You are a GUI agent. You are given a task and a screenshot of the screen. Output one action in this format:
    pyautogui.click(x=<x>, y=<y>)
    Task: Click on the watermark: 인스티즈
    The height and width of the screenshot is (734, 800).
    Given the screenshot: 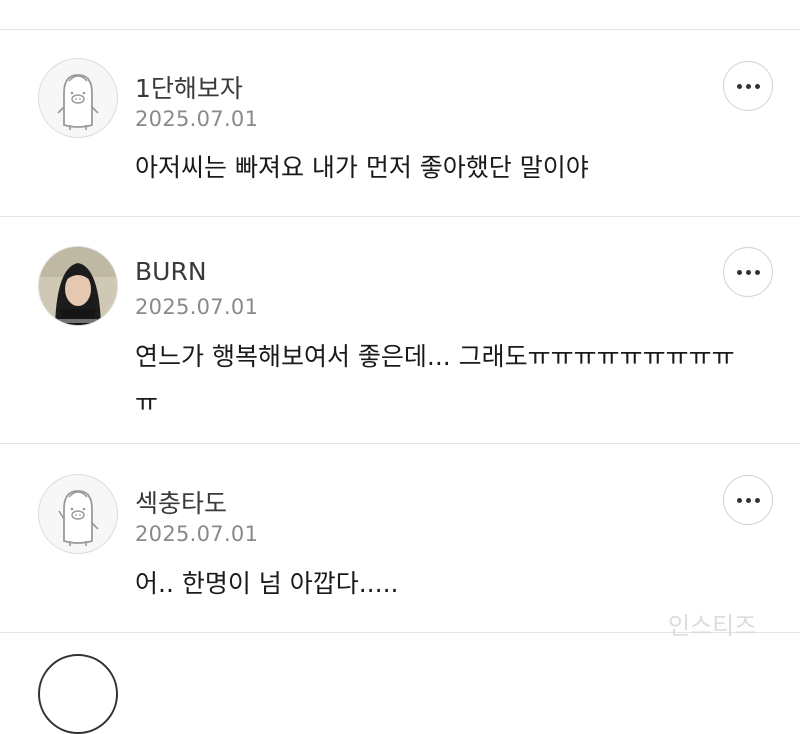 What is the action you would take?
    pyautogui.click(x=712, y=626)
    